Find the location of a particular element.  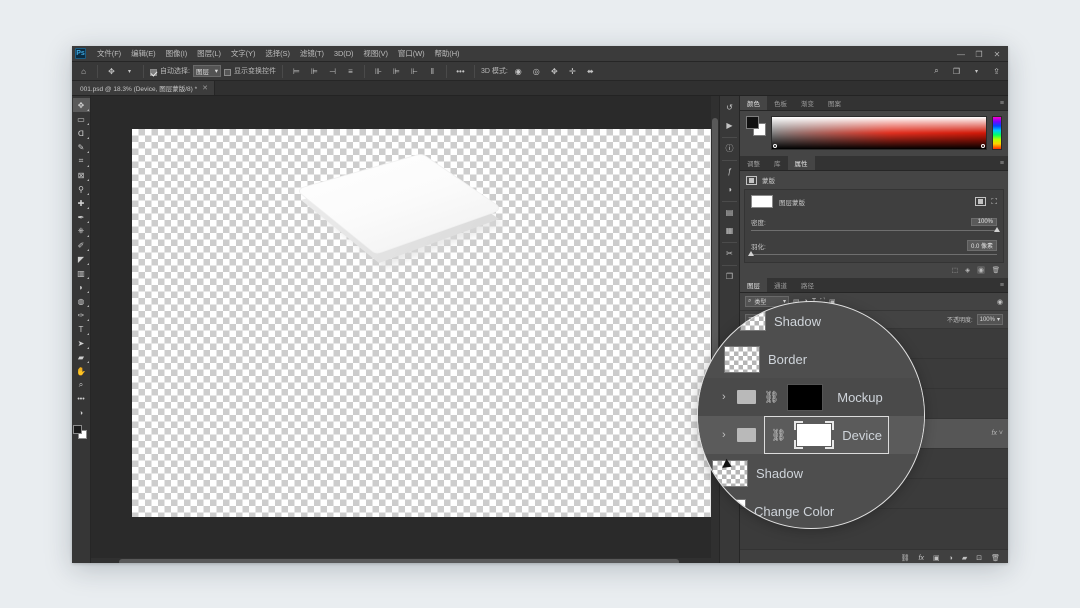

align-top-icon: ≡ is located at coordinates (350, 71).